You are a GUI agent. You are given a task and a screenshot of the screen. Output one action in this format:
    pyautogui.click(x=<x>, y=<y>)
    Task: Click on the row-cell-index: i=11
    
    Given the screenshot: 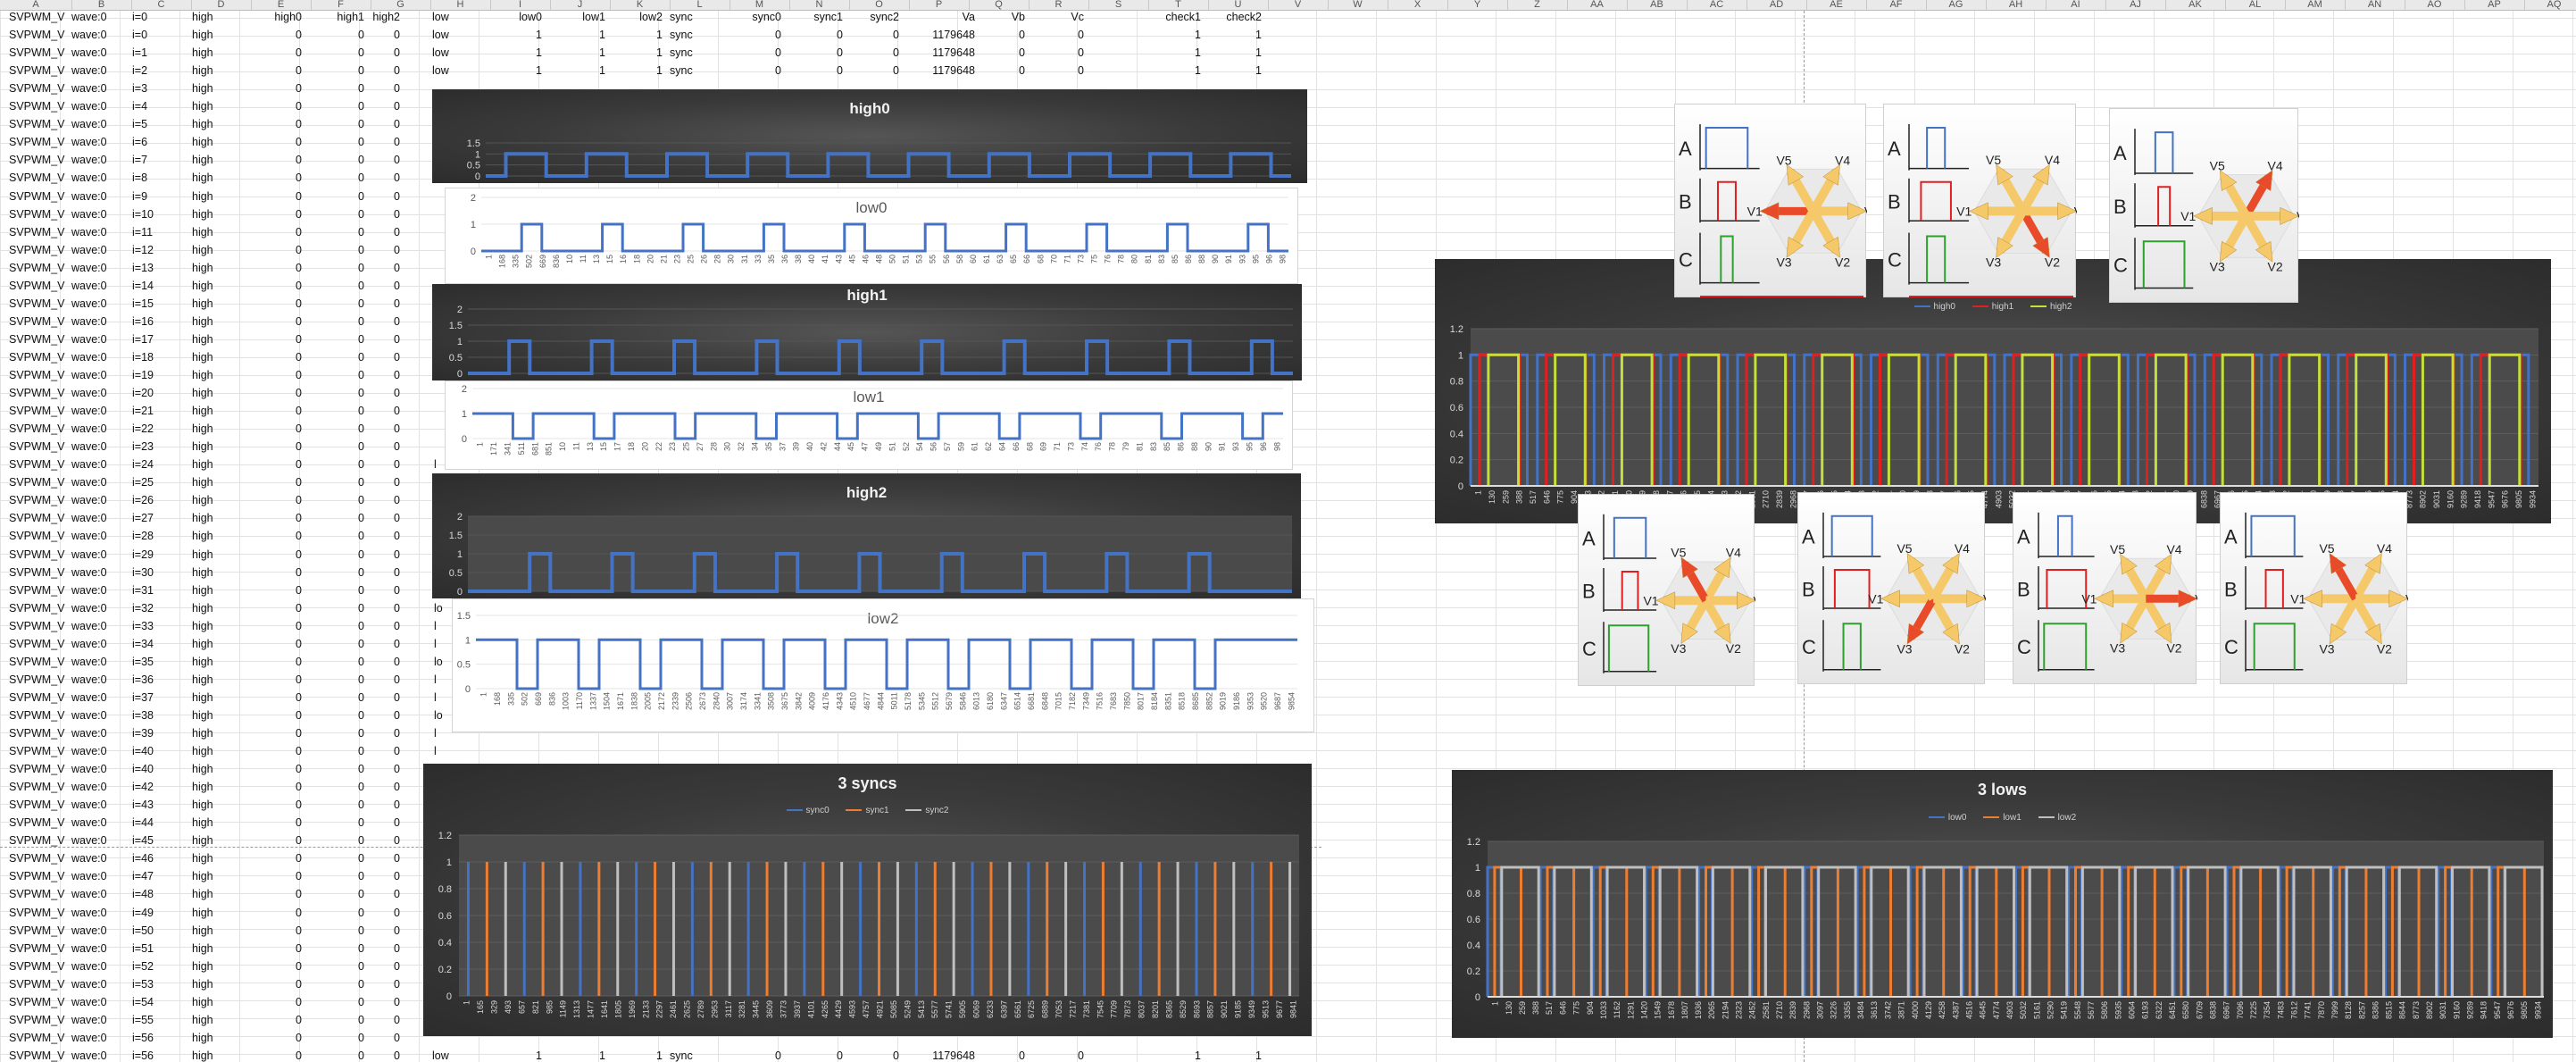 What is the action you would take?
    pyautogui.click(x=161, y=232)
    